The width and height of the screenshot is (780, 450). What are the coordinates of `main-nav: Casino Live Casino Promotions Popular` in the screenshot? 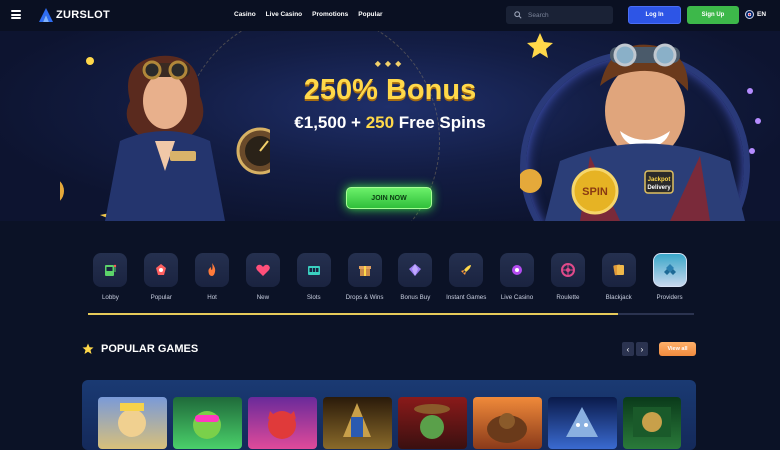 It's located at (308, 14).